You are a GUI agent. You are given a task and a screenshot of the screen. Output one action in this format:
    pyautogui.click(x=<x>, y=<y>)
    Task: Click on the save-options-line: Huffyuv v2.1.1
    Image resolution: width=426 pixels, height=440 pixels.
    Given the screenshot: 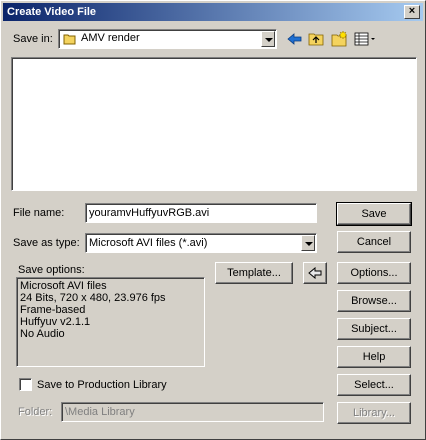 What is the action you would take?
    pyautogui.click(x=55, y=322)
    